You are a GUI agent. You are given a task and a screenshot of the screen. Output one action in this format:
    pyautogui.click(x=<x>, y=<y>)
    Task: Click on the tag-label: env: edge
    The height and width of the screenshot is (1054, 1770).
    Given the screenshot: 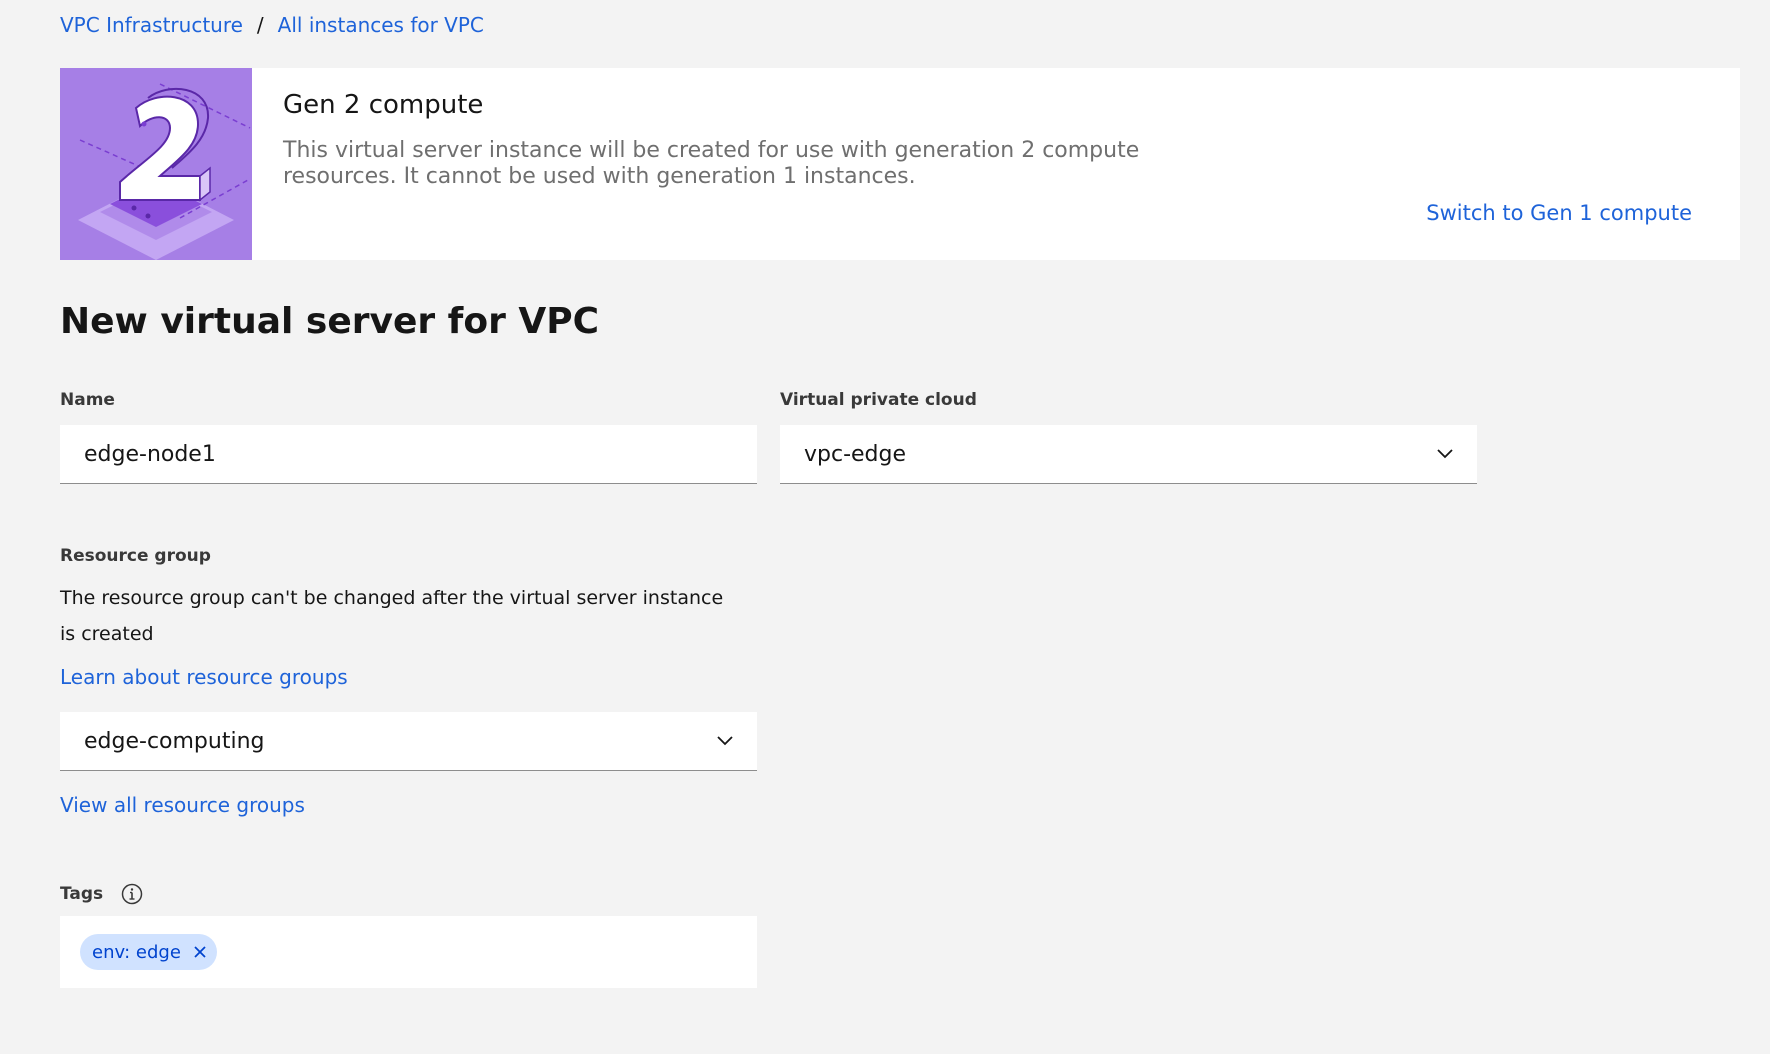 What is the action you would take?
    pyautogui.click(x=136, y=952)
    